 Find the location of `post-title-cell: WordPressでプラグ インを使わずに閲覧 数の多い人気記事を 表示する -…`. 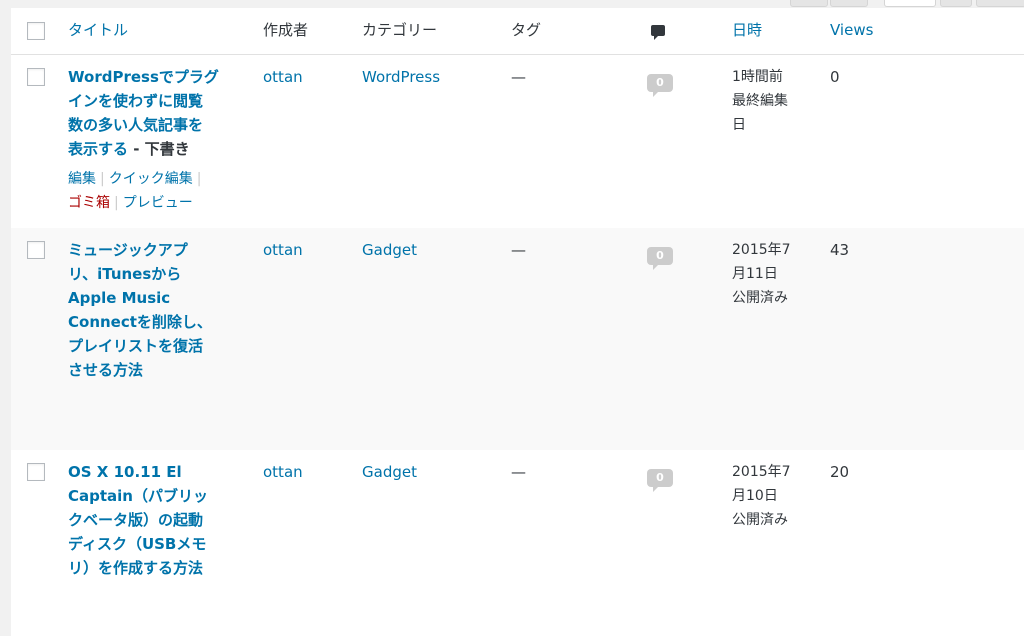

post-title-cell: WordPressでプラグ インを使わずに閲覧 数の多い人気記事を 表示する -… is located at coordinates (153, 140).